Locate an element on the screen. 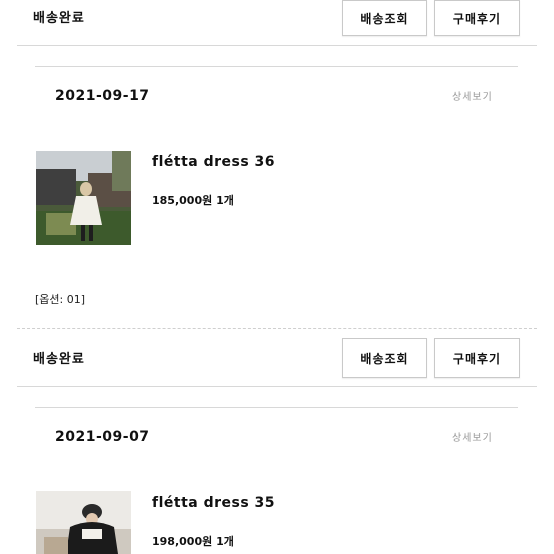 This screenshot has height=554, width=554. product-name: flétta dress 35 is located at coordinates (213, 503).